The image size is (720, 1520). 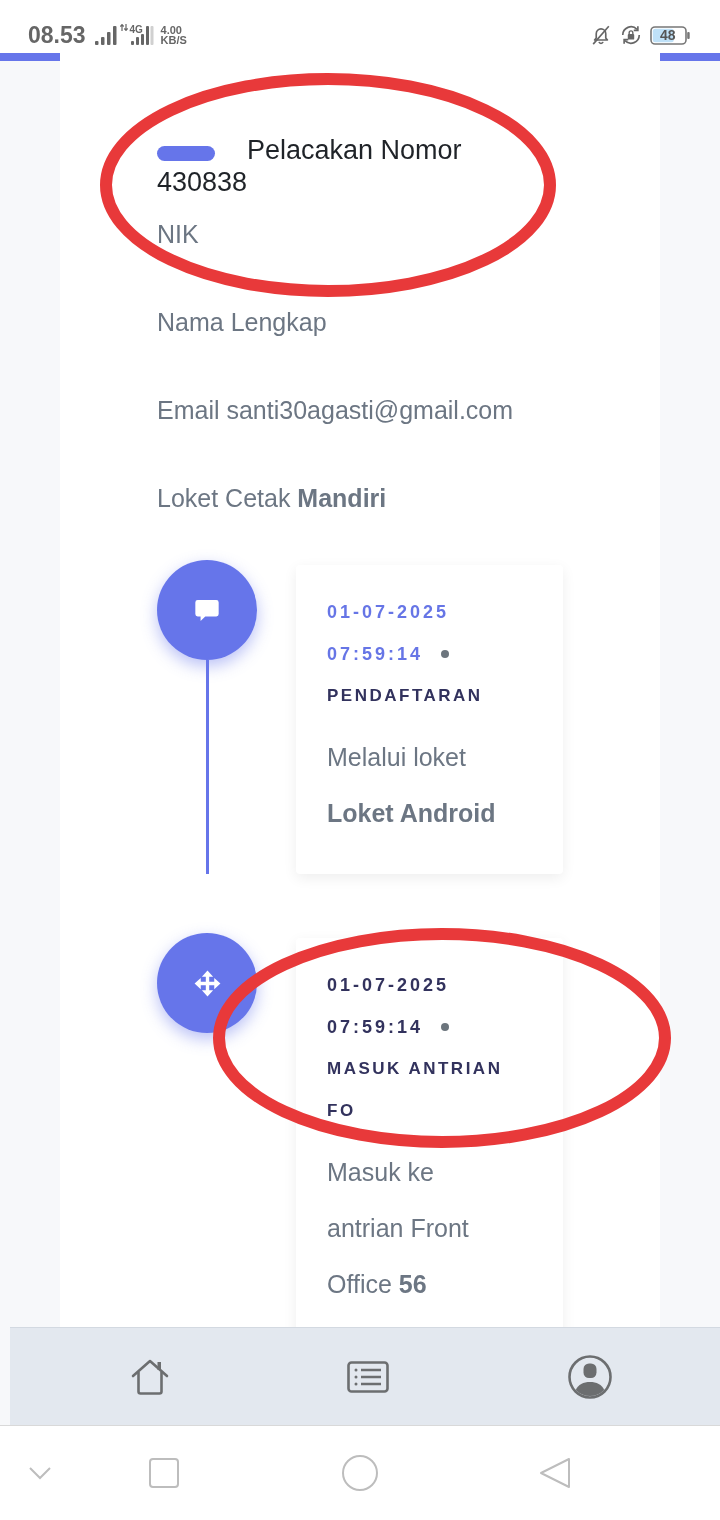 I want to click on network-type-label: 4G, so click(x=136, y=29).